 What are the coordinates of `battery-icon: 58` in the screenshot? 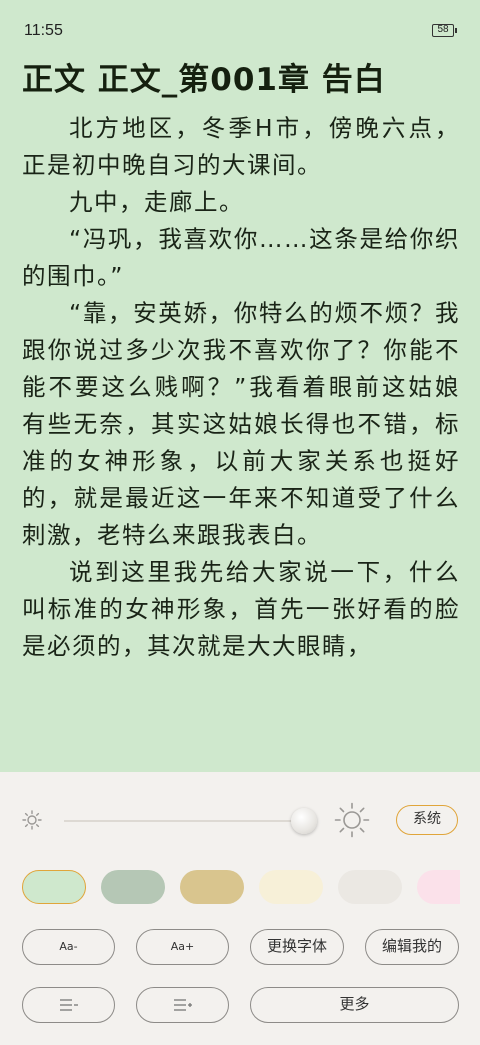 It's located at (444, 30).